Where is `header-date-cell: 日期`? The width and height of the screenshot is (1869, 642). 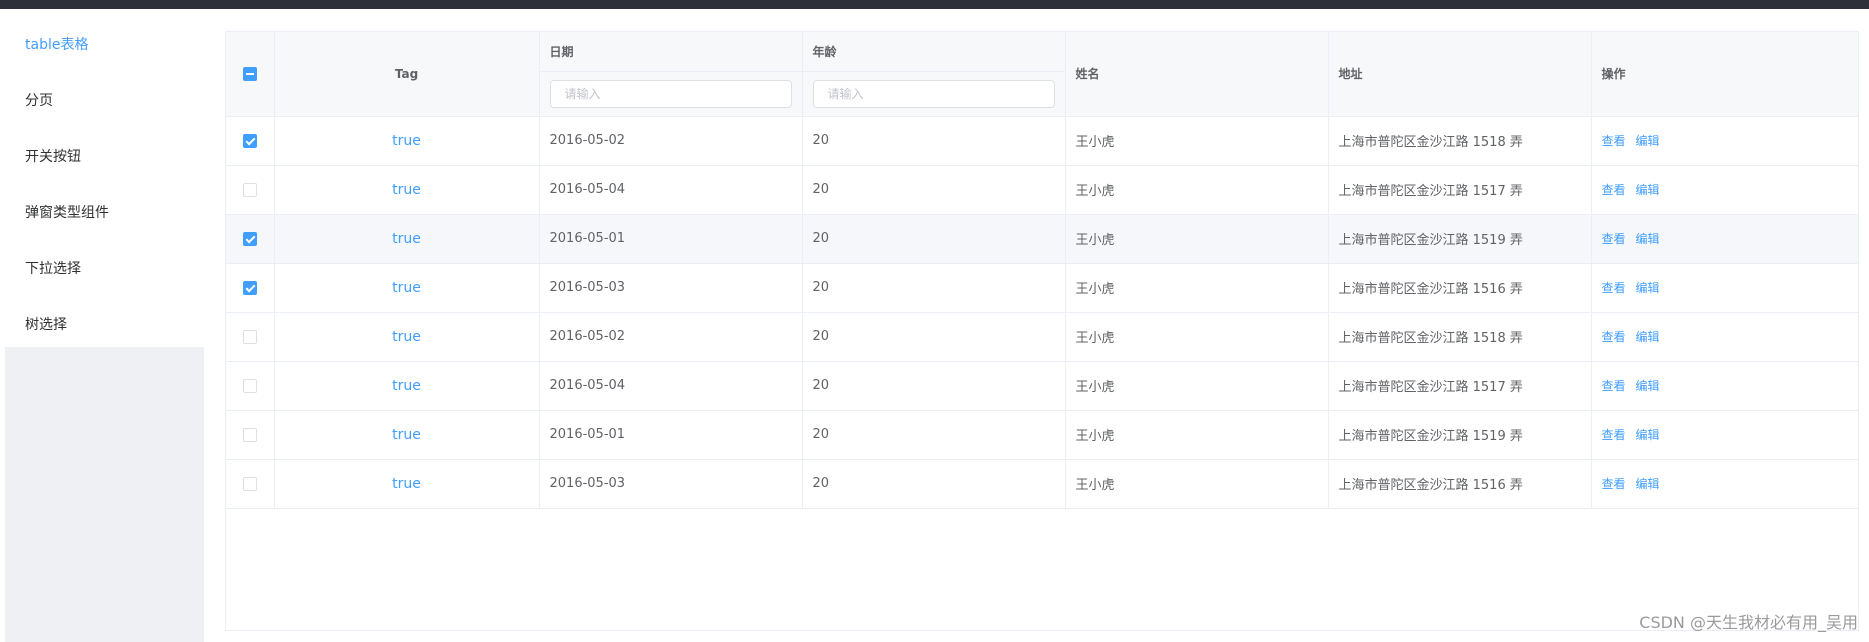
header-date-cell: 日期 is located at coordinates (671, 74).